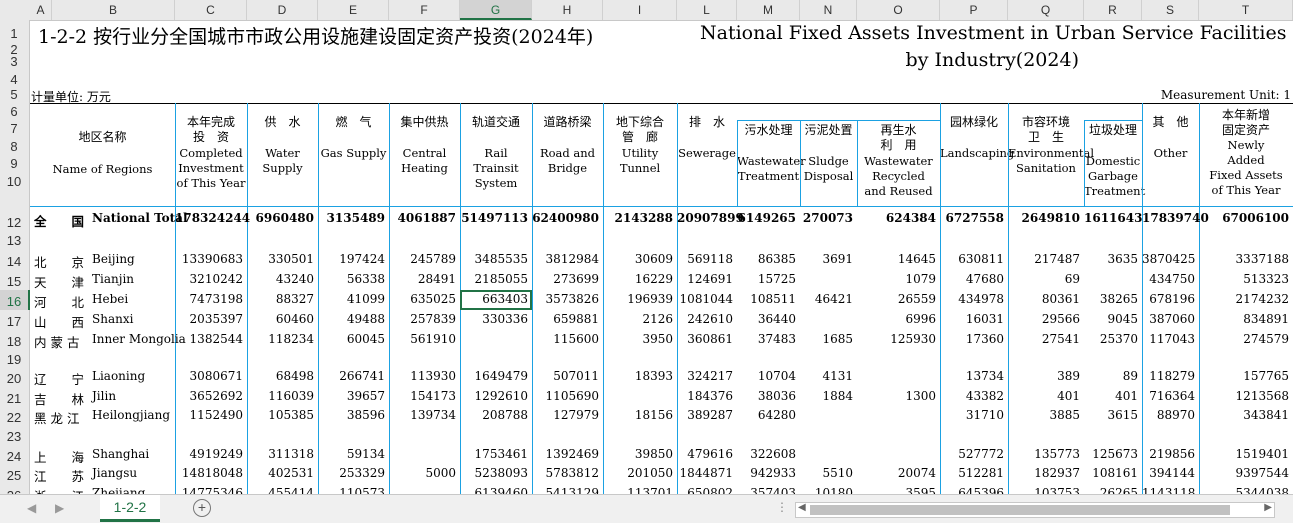 This screenshot has height=523, width=1293. I want to click on data-cell: 89, so click(1111, 376).